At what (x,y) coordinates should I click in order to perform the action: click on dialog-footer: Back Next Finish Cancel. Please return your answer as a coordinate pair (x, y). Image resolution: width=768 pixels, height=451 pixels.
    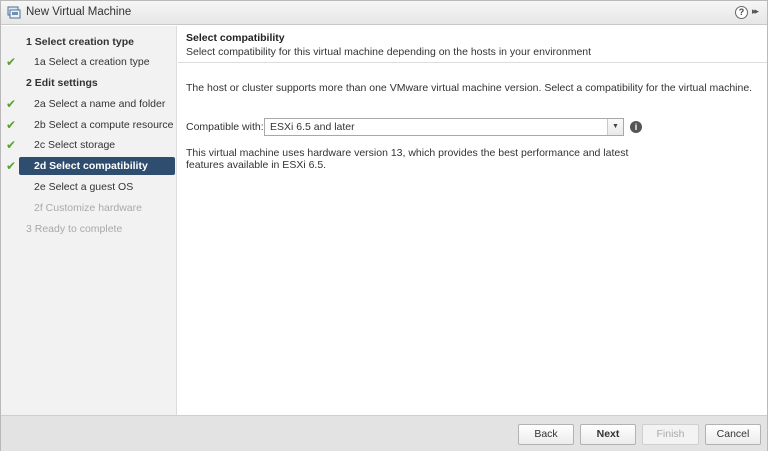
    Looking at the image, I should click on (384, 433).